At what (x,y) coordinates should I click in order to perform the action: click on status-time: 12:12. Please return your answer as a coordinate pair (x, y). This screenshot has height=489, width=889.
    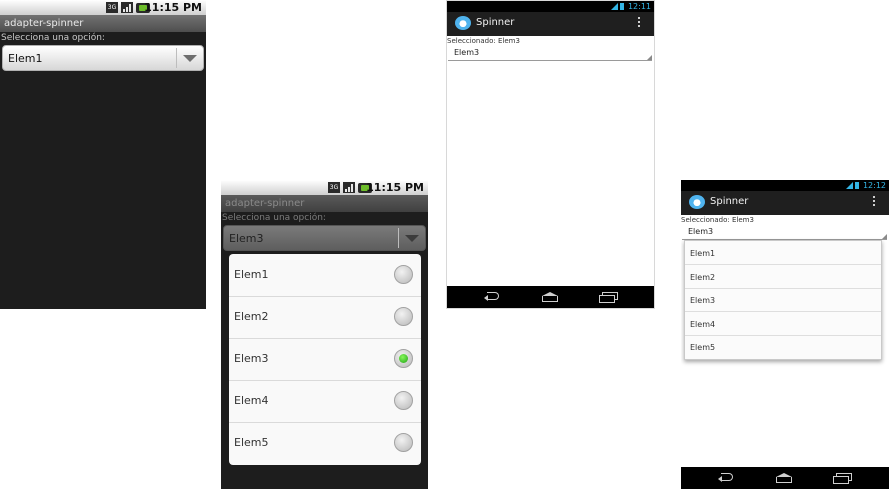
    Looking at the image, I should click on (874, 185).